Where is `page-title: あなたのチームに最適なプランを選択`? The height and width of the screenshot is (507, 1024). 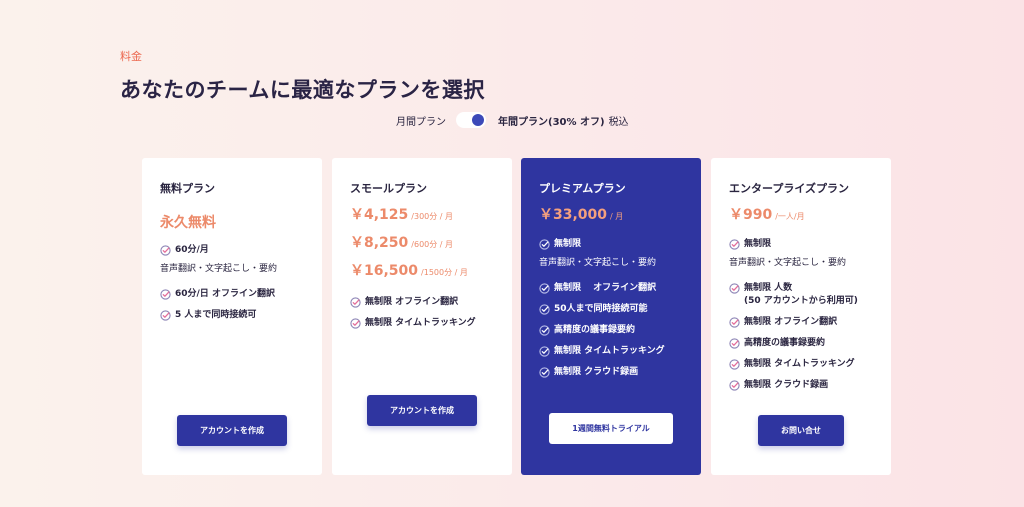
page-title: あなたのチームに最適なプランを選択 is located at coordinates (302, 90).